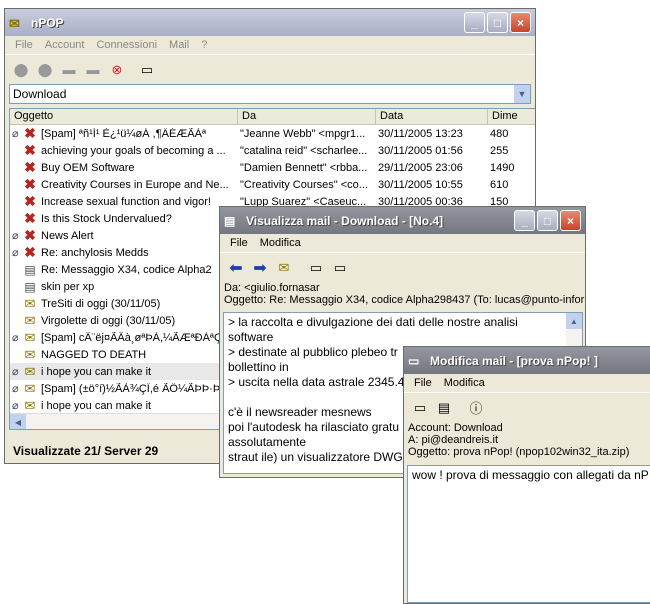  Describe the element at coordinates (236, 268) in the screenshot. I see `arrow-left-icon: ⬅` at that location.